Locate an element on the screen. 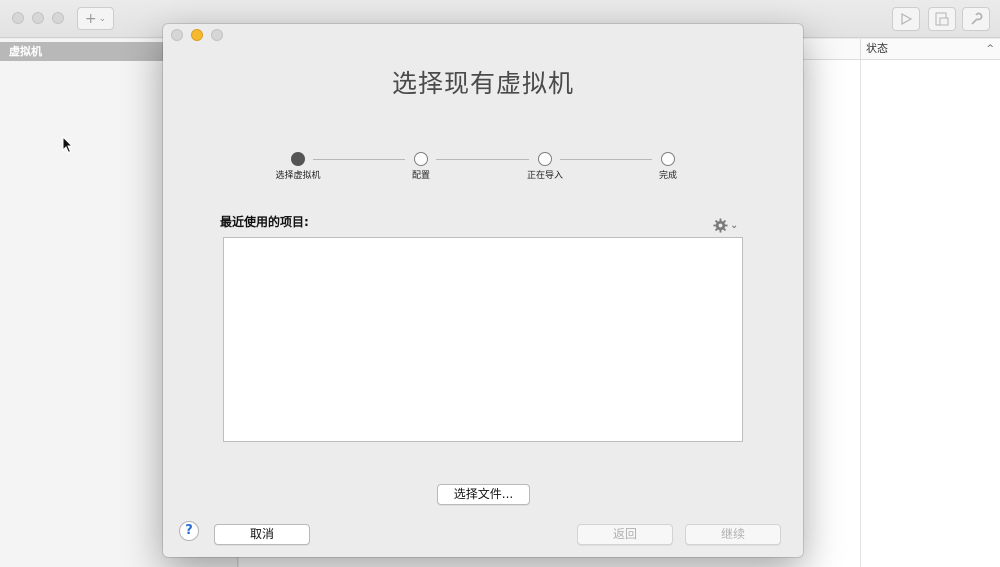 This screenshot has width=1000, height=567. step-dot-importing is located at coordinates (545, 159).